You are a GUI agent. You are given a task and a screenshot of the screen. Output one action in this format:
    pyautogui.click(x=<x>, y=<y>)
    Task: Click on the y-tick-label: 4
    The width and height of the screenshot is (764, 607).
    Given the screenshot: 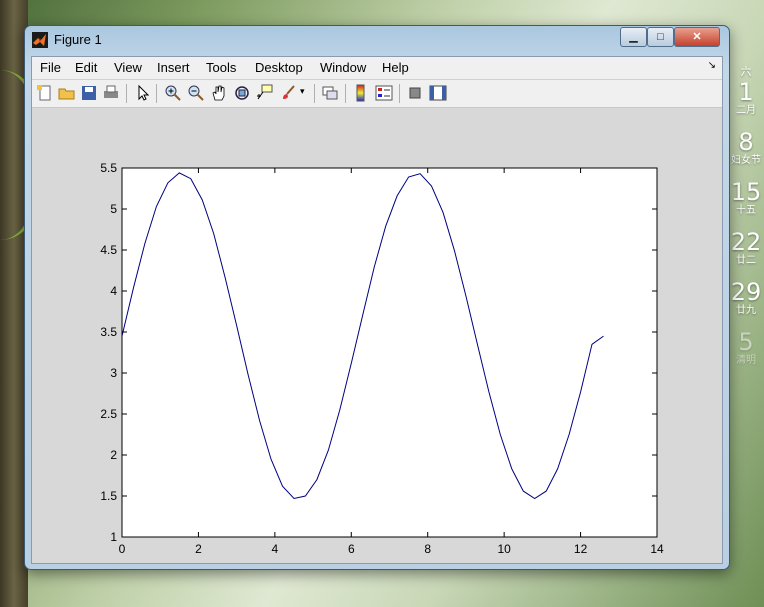 What is the action you would take?
    pyautogui.click(x=113, y=291)
    